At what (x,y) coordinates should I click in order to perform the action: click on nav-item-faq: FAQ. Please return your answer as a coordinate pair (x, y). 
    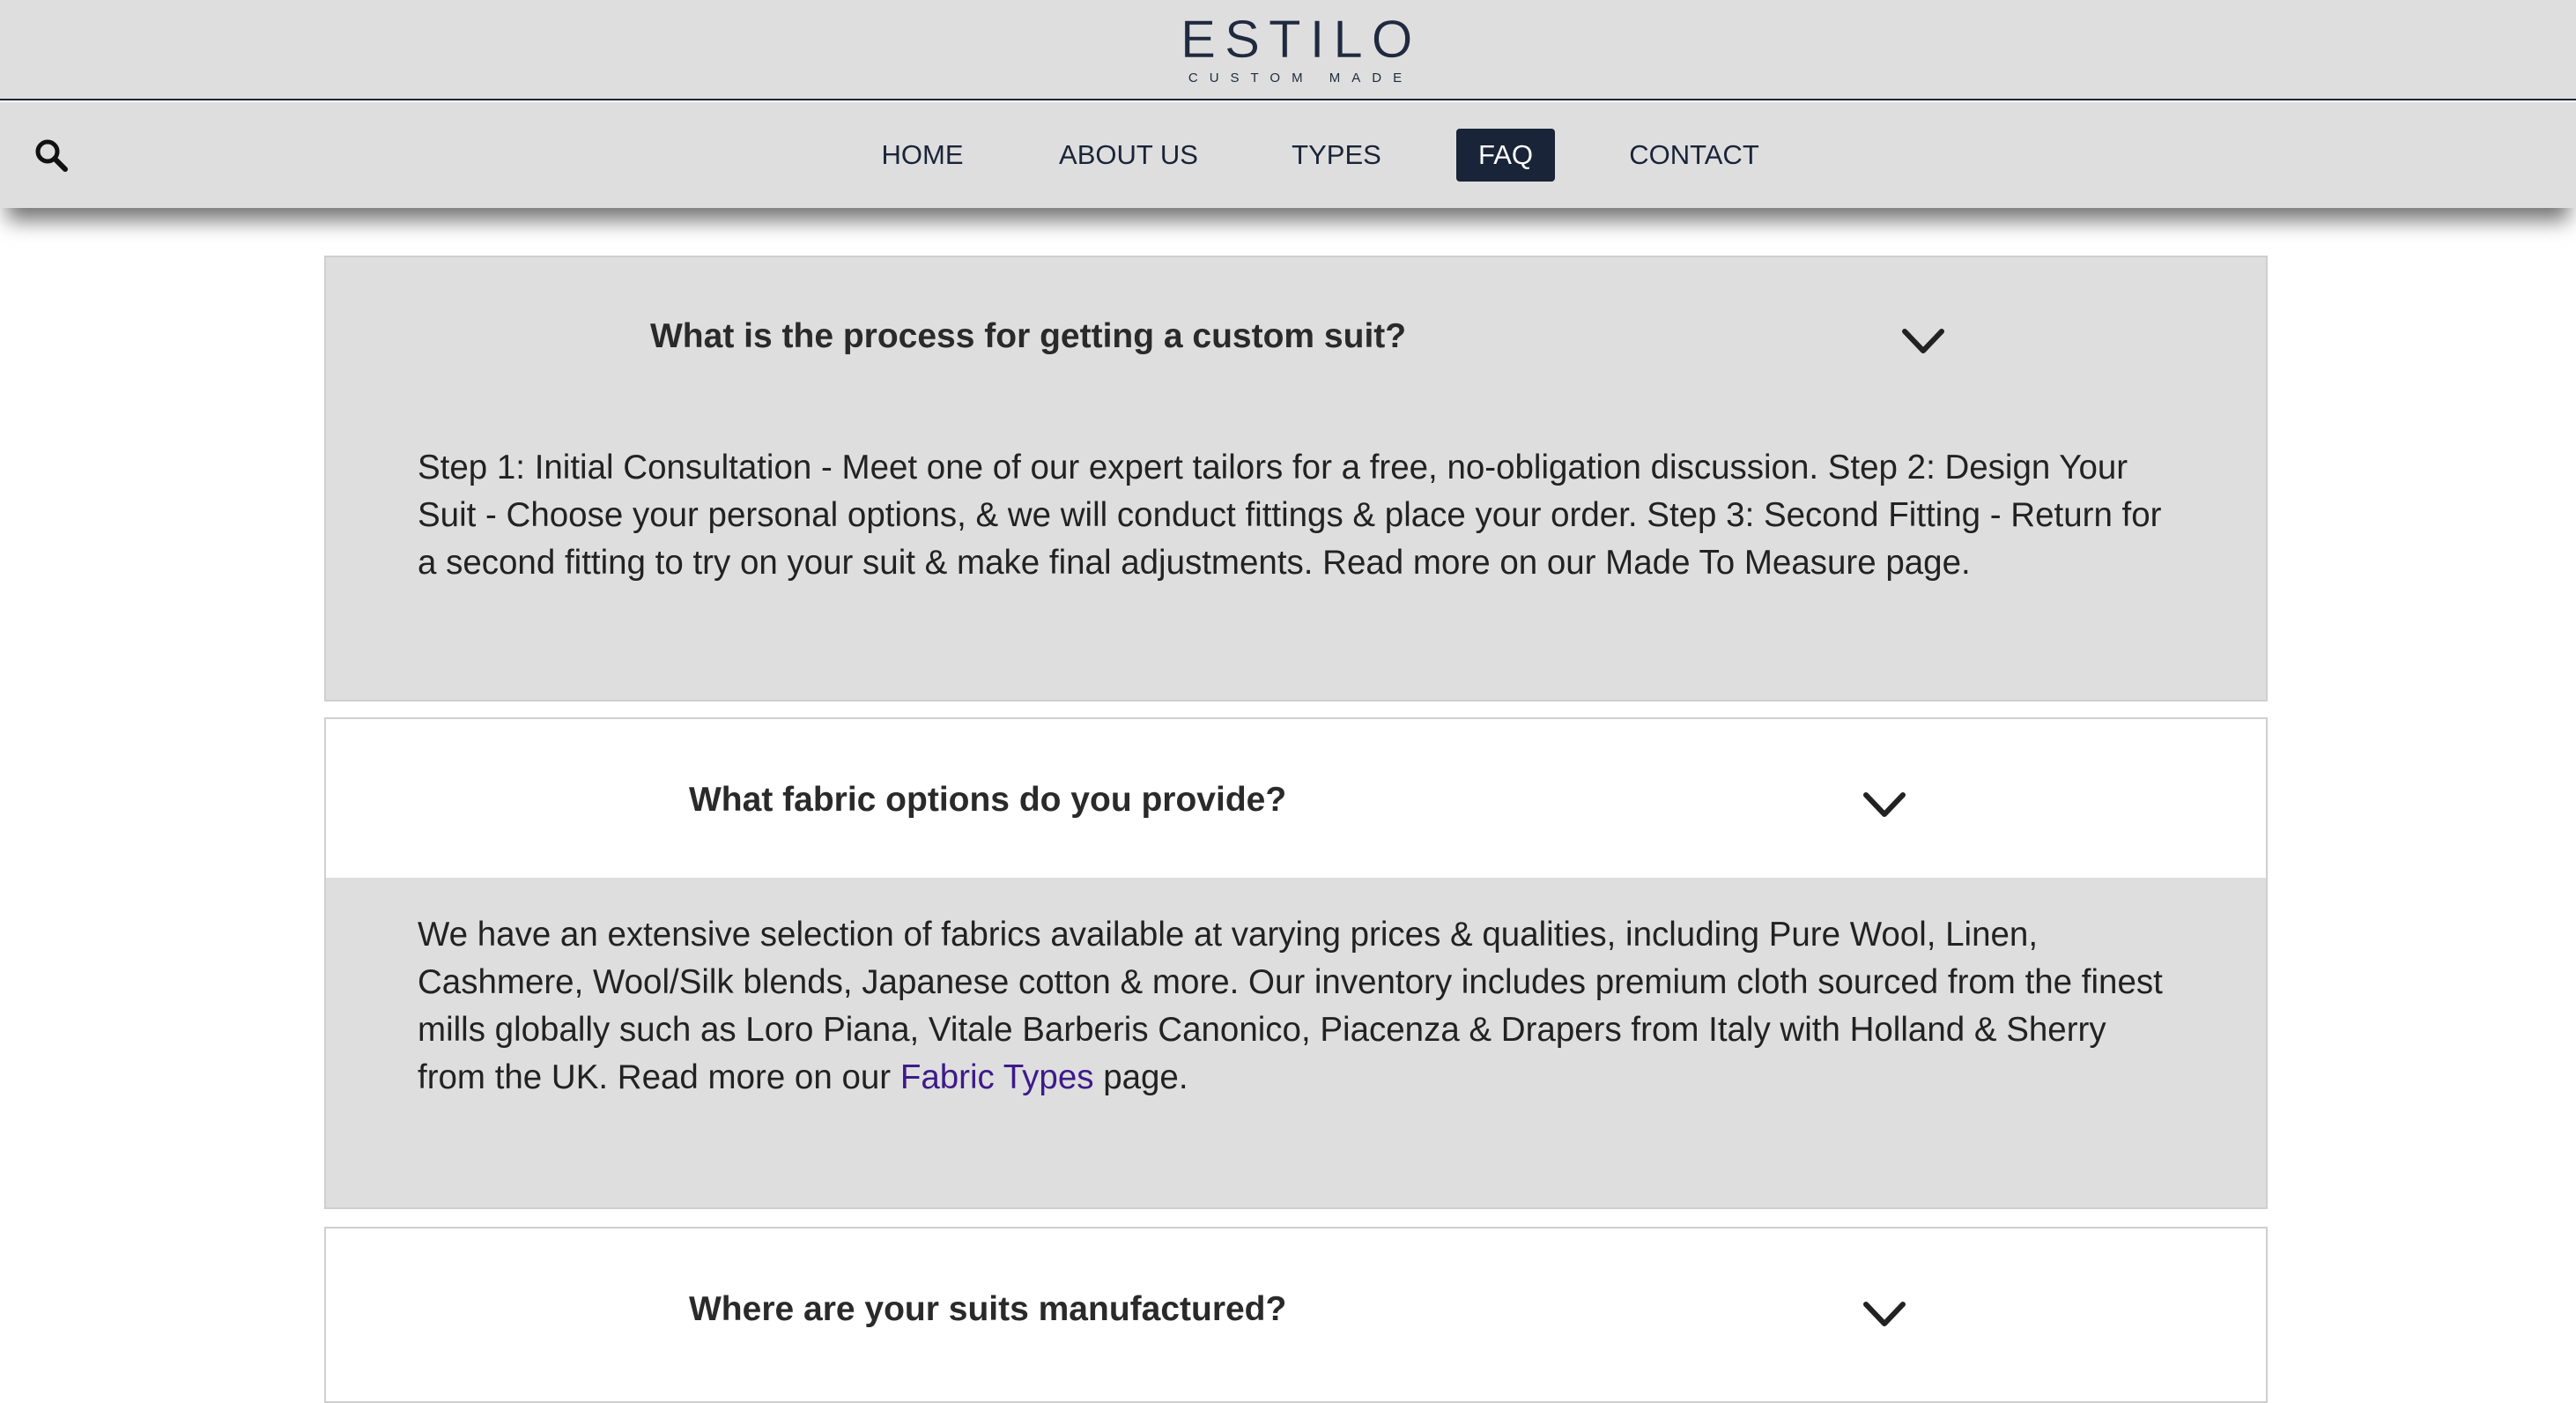
    Looking at the image, I should click on (1505, 155).